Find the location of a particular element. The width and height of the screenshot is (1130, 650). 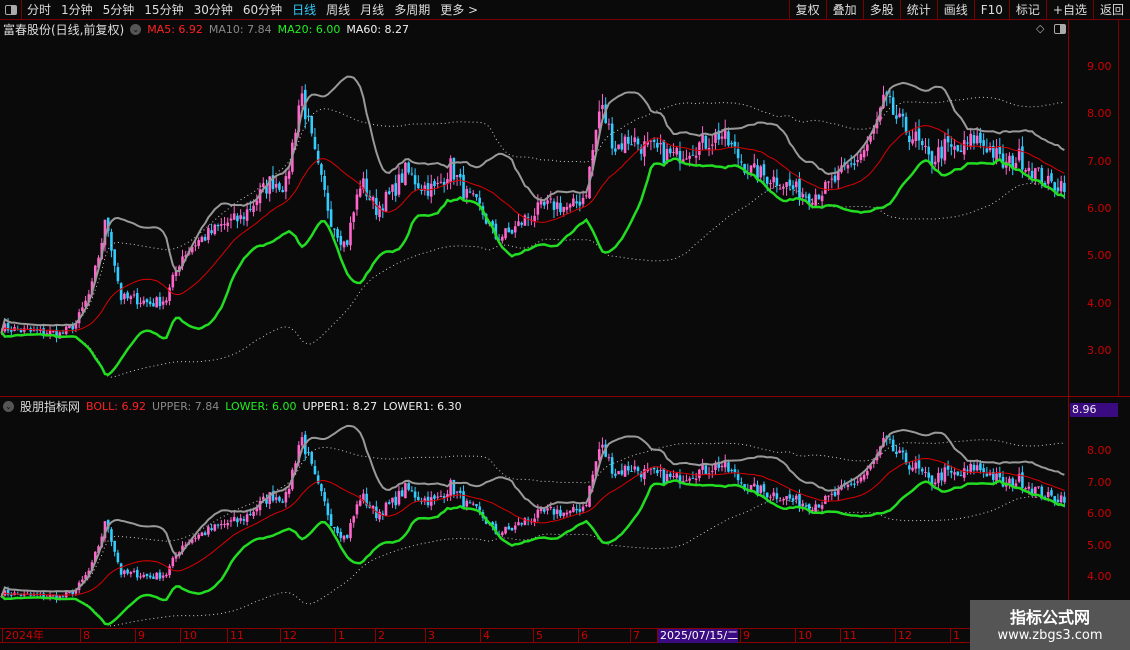

period-tab: 多周期 is located at coordinates (412, 9).